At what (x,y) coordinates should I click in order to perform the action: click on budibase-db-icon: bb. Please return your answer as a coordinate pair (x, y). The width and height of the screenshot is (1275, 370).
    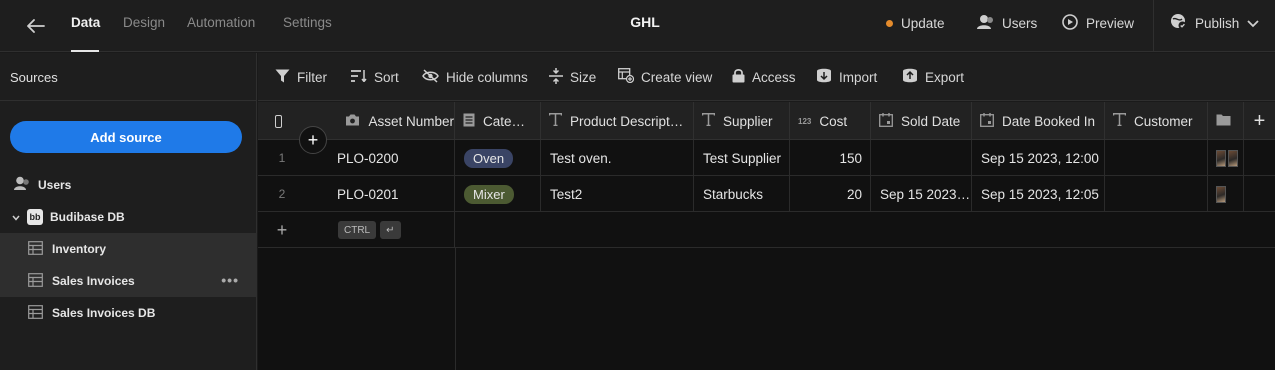
    Looking at the image, I should click on (35, 217).